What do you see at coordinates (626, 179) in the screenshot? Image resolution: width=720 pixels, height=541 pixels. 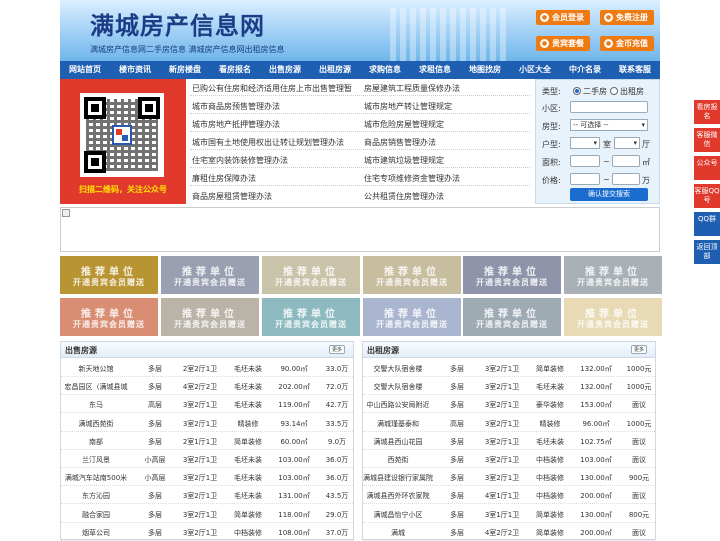 I see `price-max-input` at bounding box center [626, 179].